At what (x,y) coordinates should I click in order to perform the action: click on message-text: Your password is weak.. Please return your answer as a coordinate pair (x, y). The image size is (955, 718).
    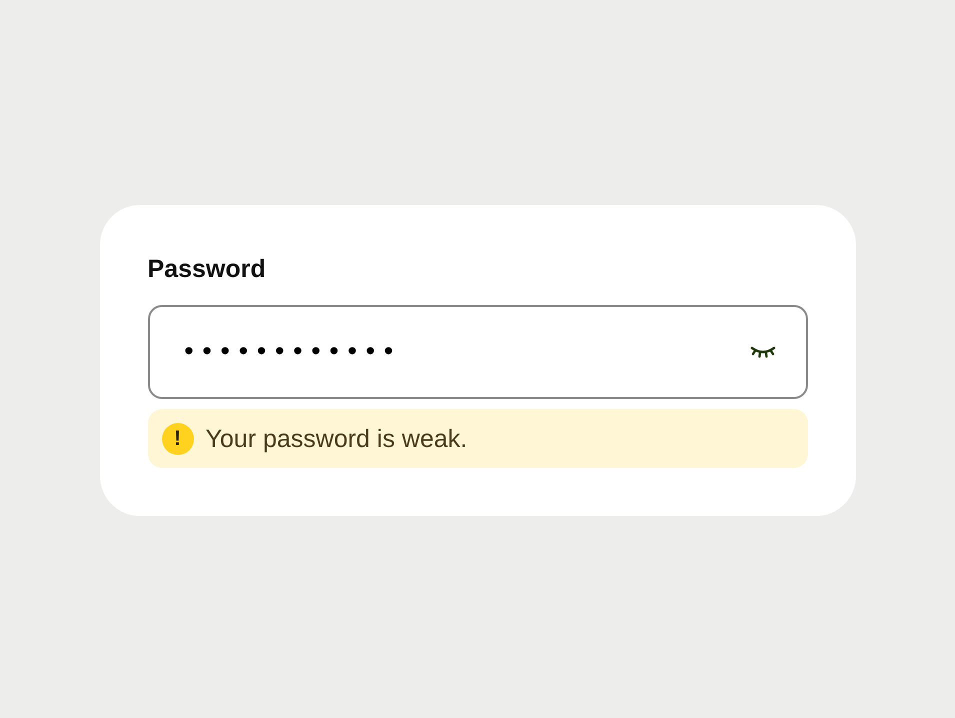
    Looking at the image, I should click on (337, 439).